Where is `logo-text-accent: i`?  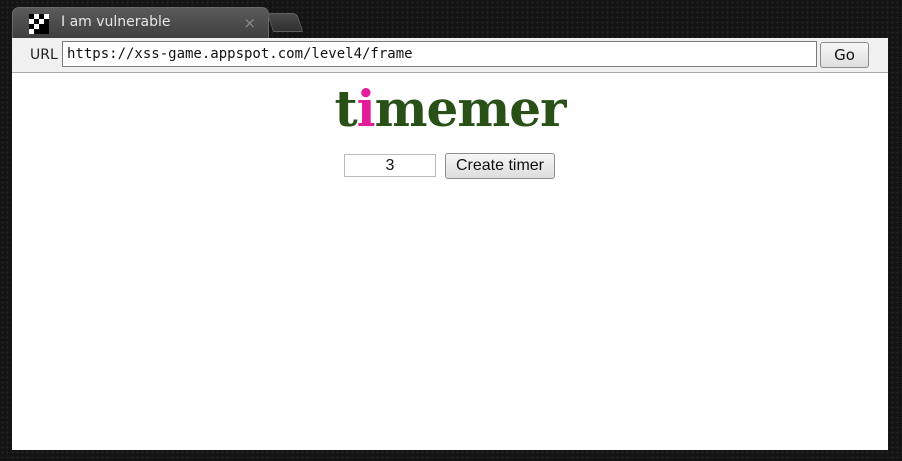
logo-text-accent: i is located at coordinates (366, 108).